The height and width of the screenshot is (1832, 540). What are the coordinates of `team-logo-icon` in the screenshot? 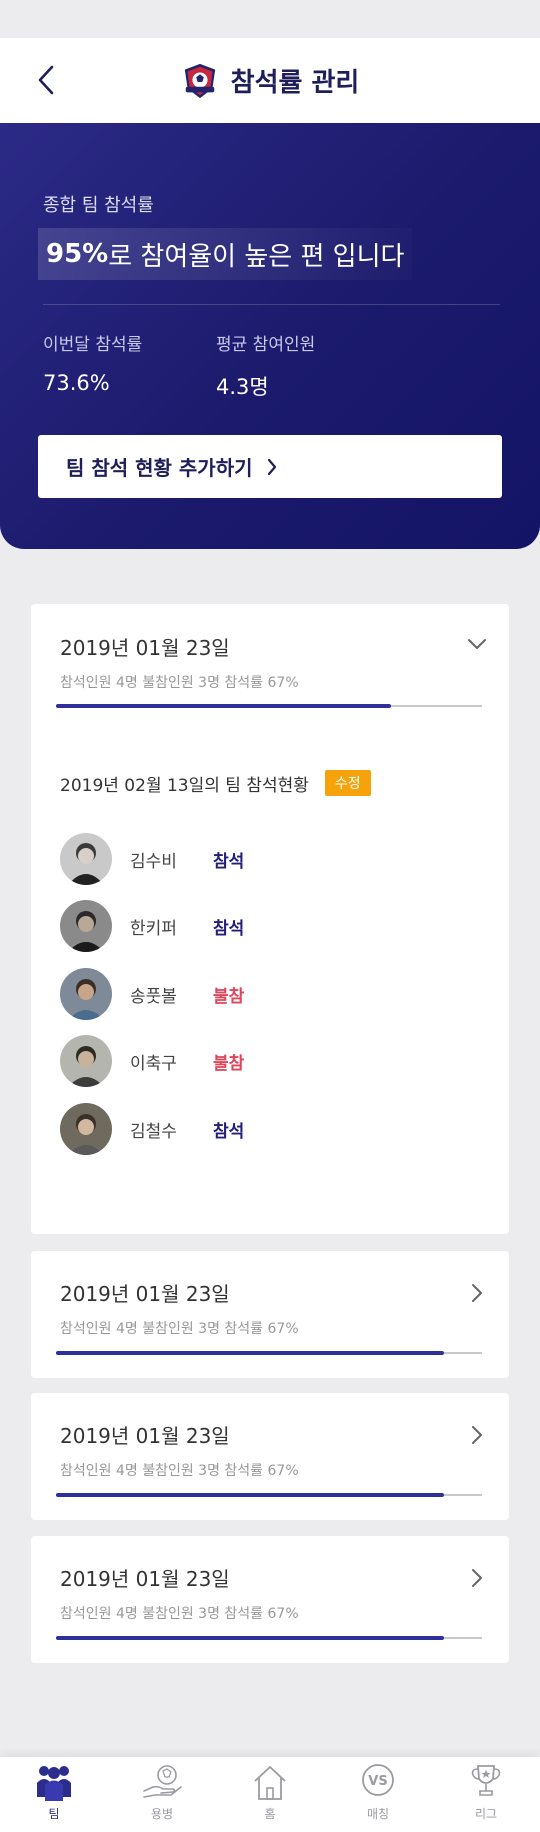 It's located at (199, 80).